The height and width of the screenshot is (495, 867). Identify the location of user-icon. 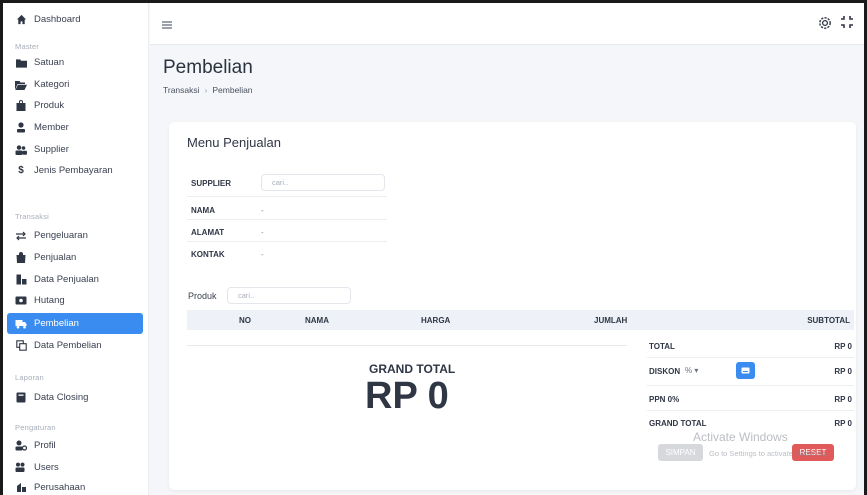
(21, 128).